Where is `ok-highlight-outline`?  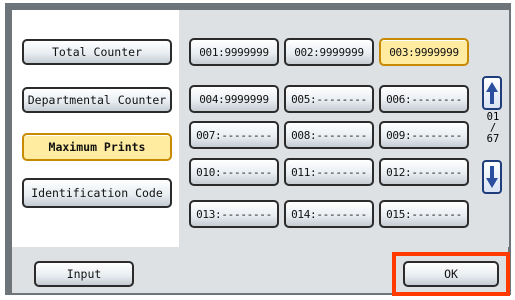 ok-highlight-outline is located at coordinates (451, 274).